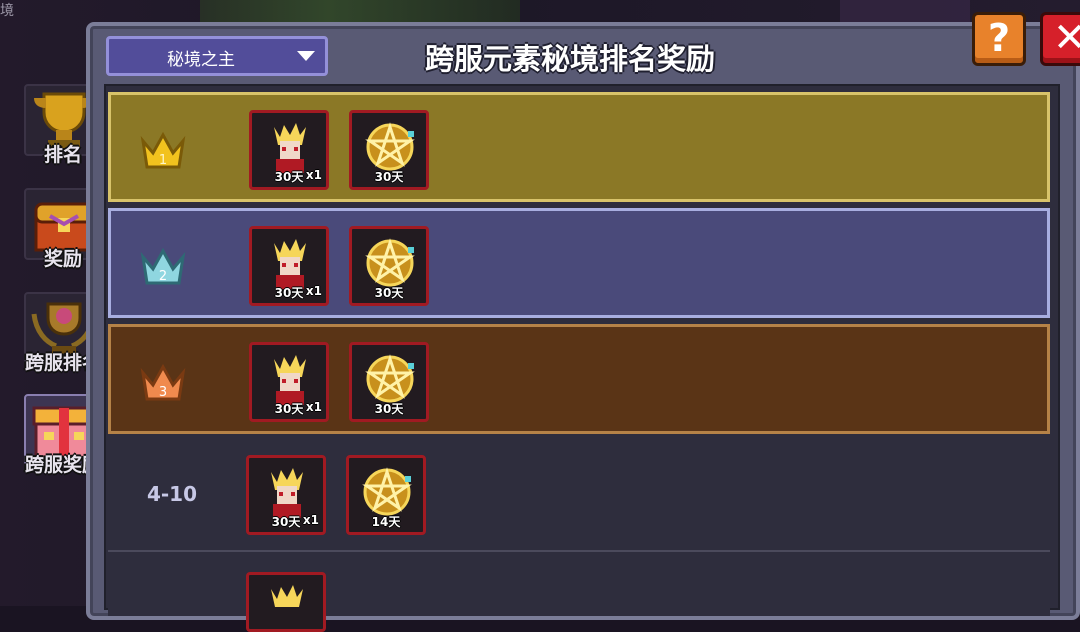 The height and width of the screenshot is (632, 1080). Describe the element at coordinates (579, 594) in the screenshot. I see `rank-row-partial` at that location.